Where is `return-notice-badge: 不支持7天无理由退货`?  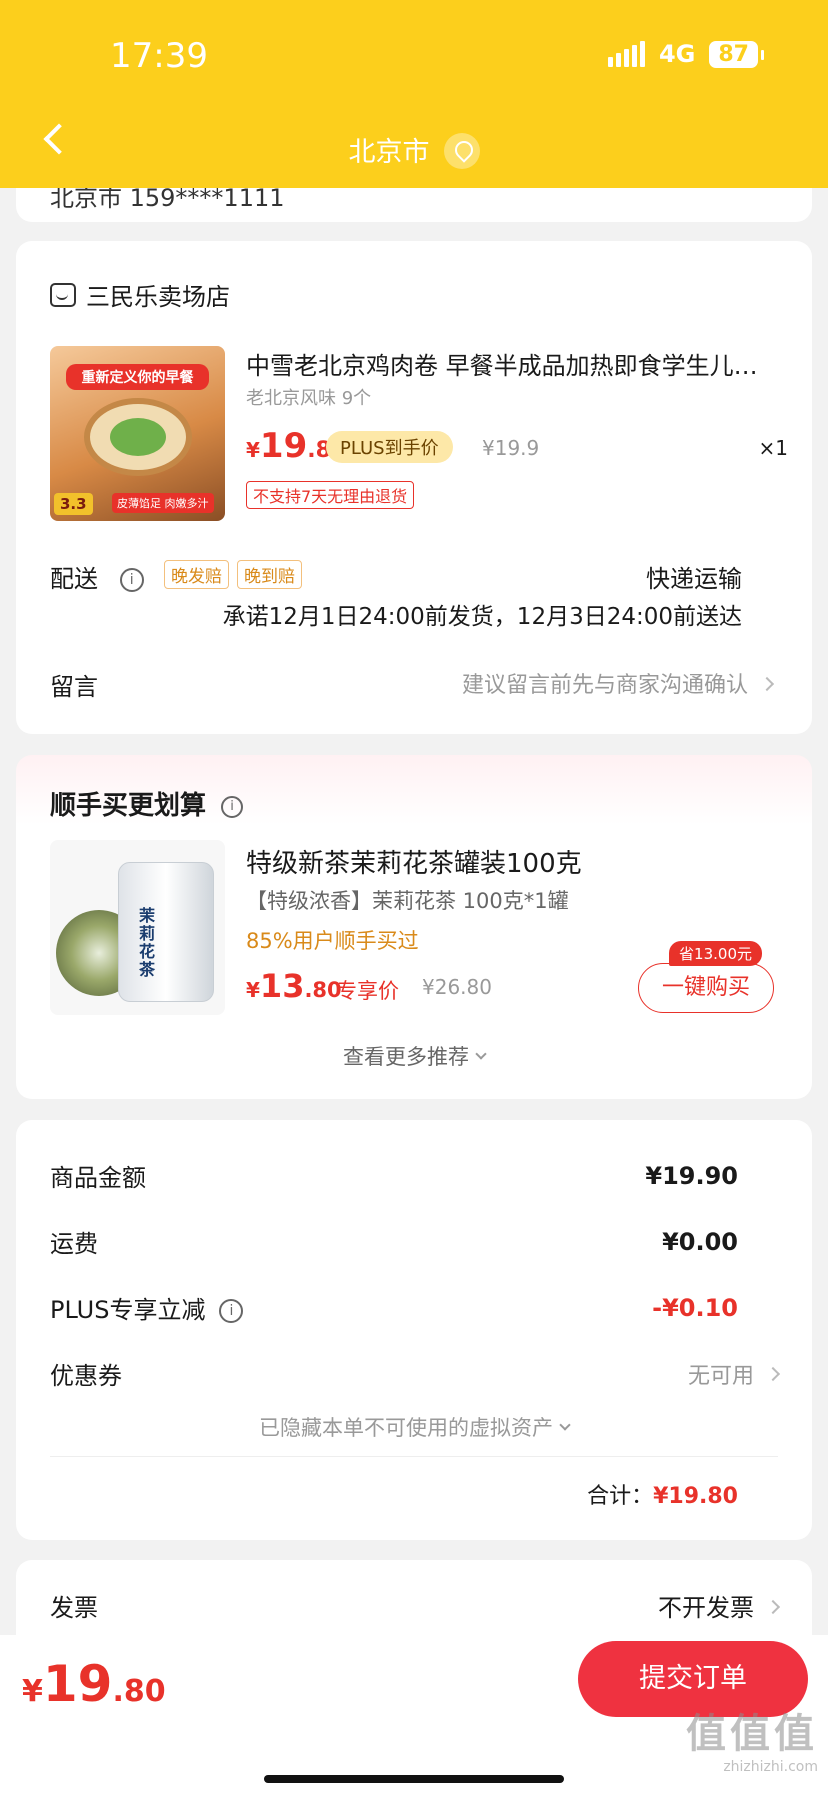 return-notice-badge: 不支持7天无理由退货 is located at coordinates (330, 495).